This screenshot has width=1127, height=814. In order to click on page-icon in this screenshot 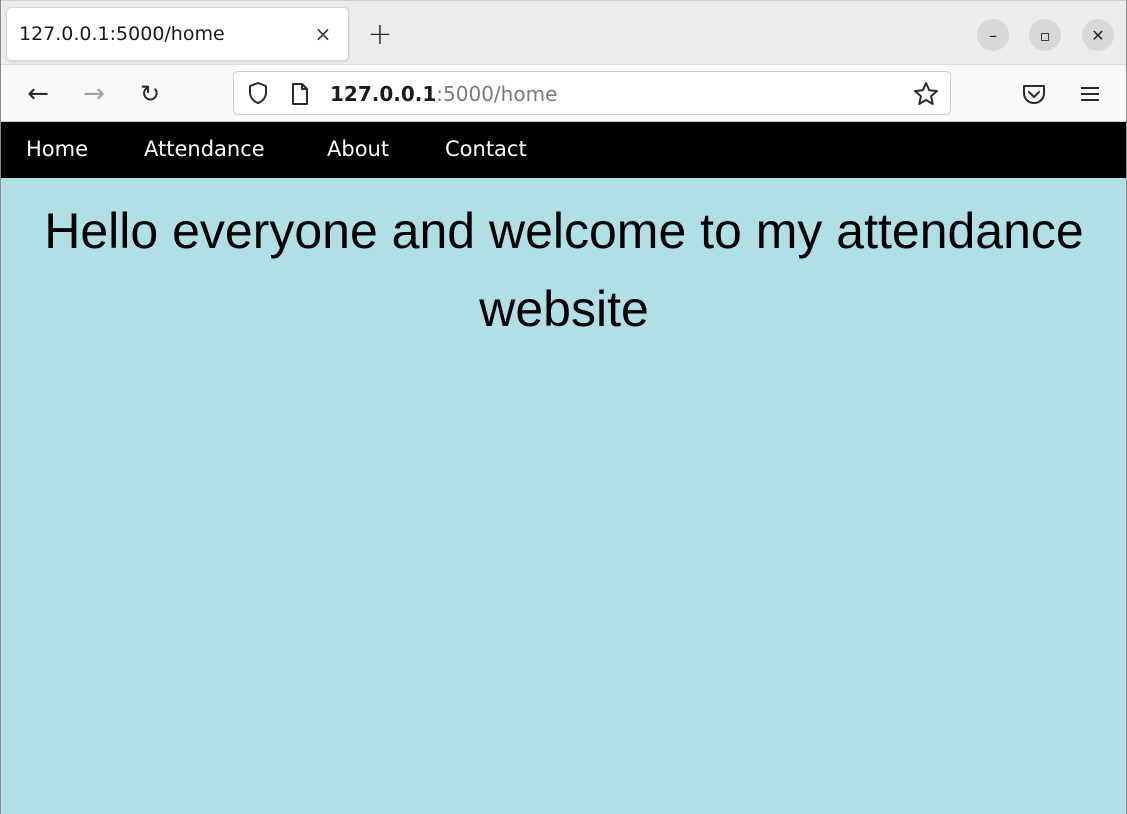, I will do `click(300, 94)`.